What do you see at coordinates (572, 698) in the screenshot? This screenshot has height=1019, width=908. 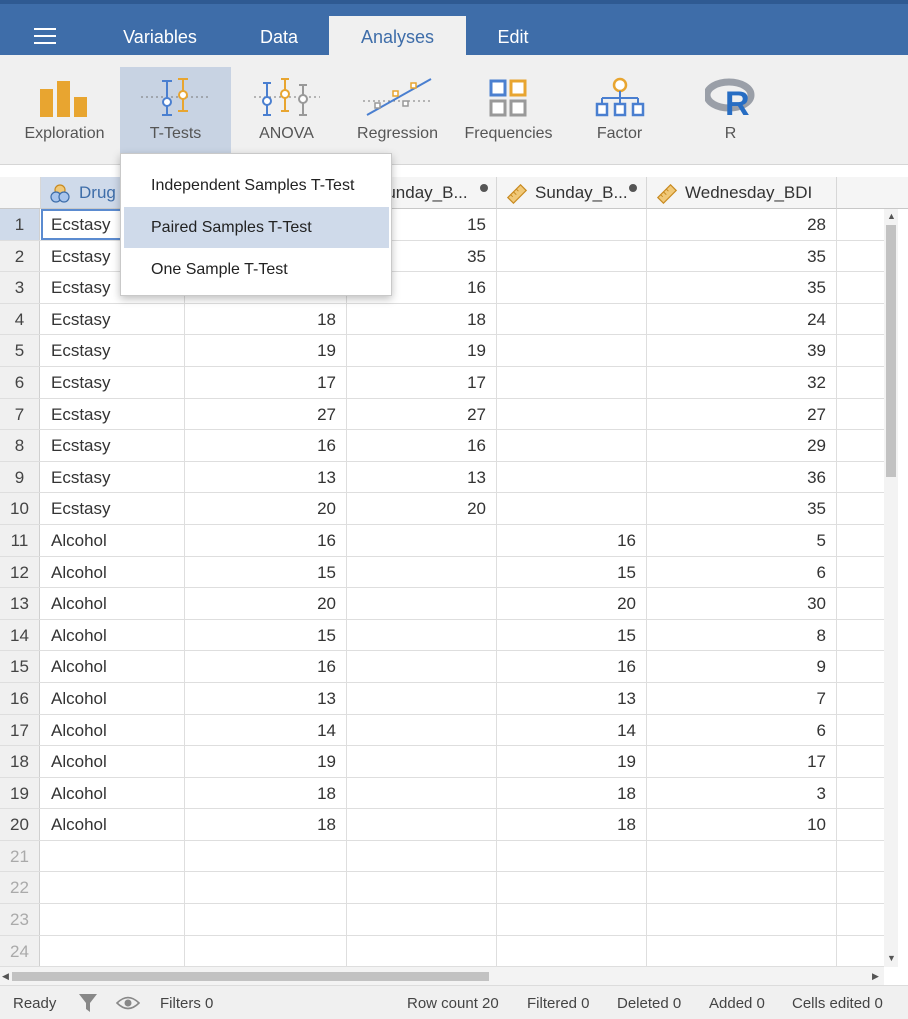 I see `table-cell: 13` at bounding box center [572, 698].